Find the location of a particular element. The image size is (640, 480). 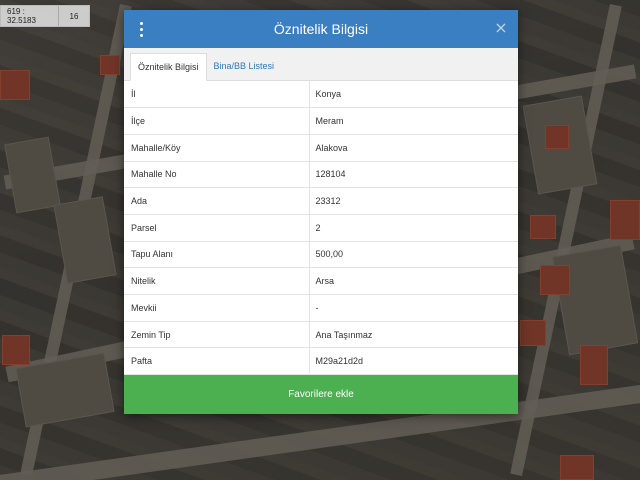

table-row: Mahalle No 128104 is located at coordinates (321, 175).